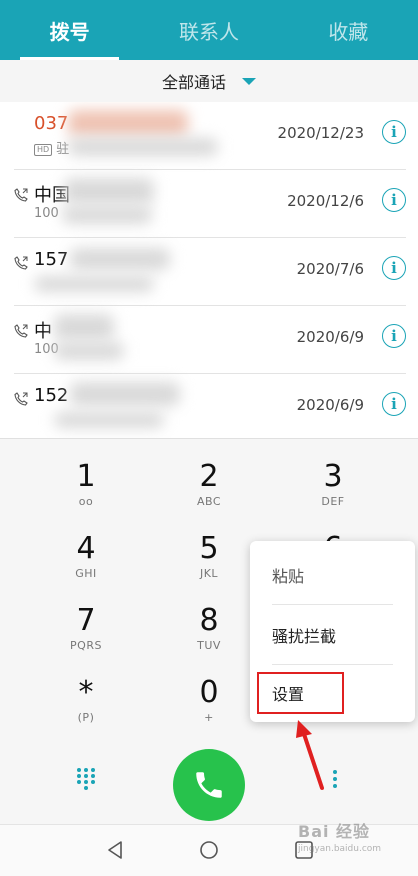  Describe the element at coordinates (51, 259) in the screenshot. I see `call-number: 157` at that location.